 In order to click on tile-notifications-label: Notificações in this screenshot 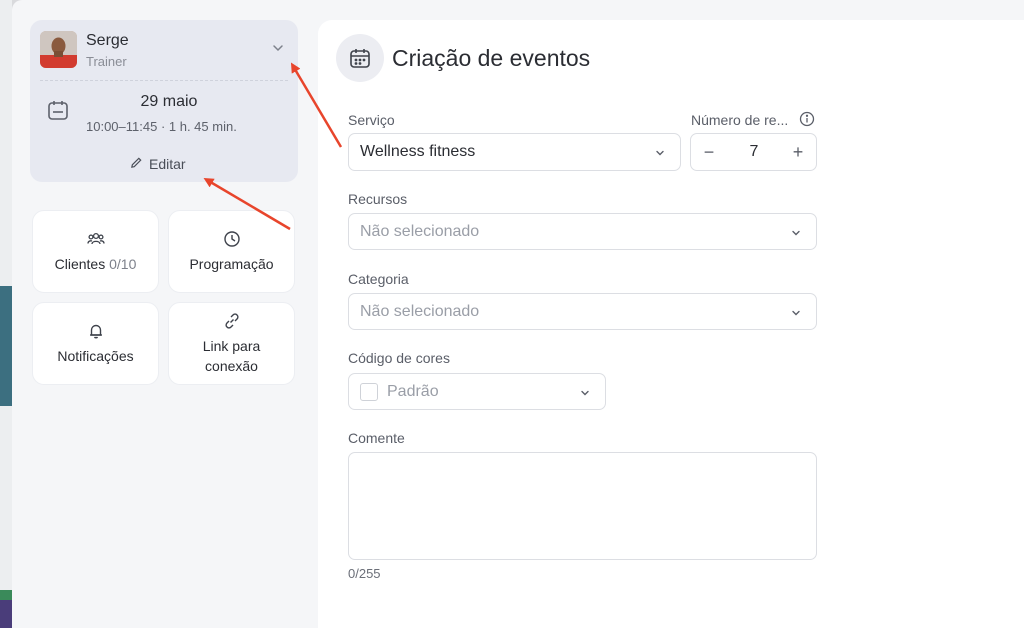, I will do `click(95, 355)`.